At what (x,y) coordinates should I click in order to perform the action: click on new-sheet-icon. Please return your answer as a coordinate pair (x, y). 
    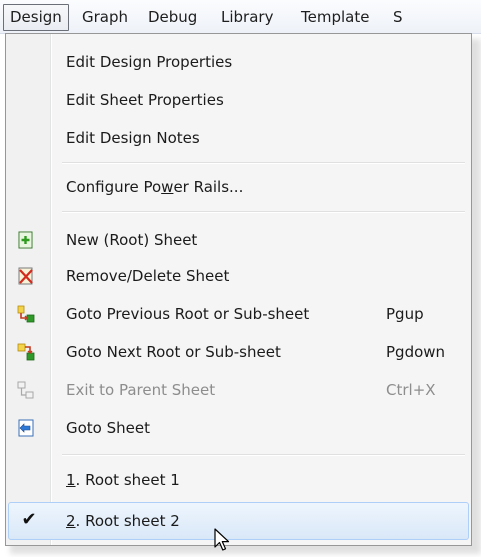
    Looking at the image, I should click on (25, 240).